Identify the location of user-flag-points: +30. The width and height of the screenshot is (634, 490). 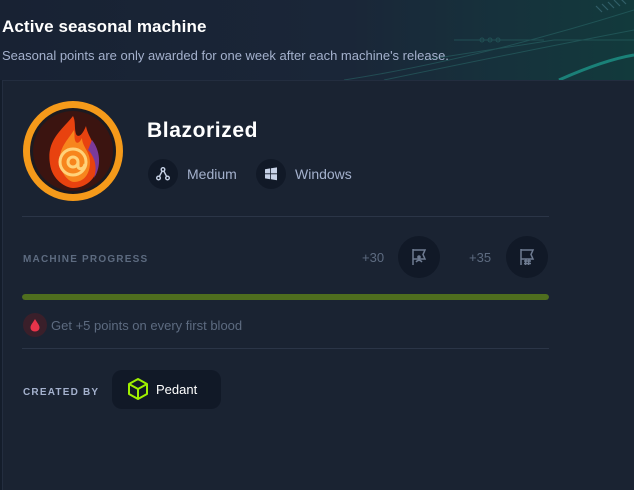
(373, 257).